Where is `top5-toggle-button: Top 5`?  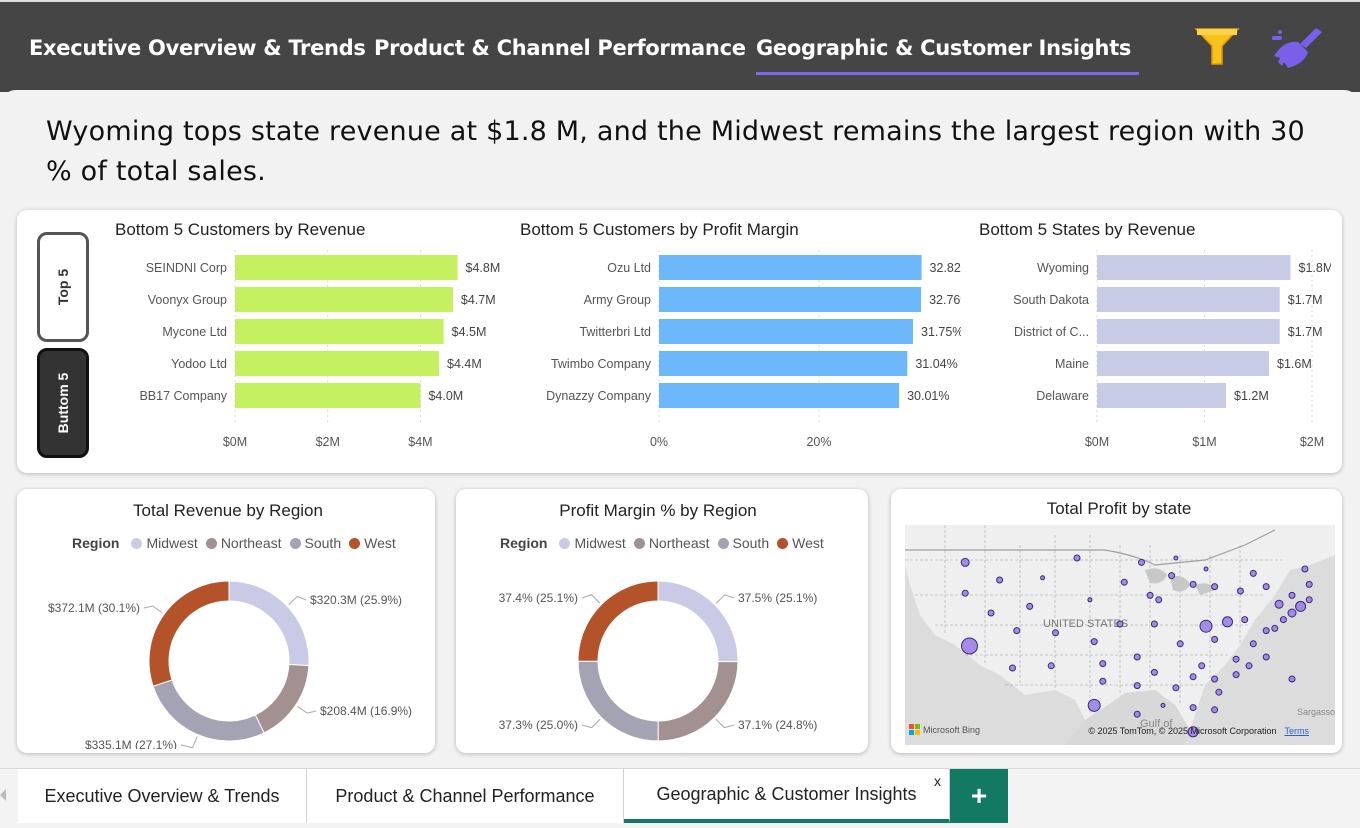
top5-toggle-button: Top 5 is located at coordinates (63, 287).